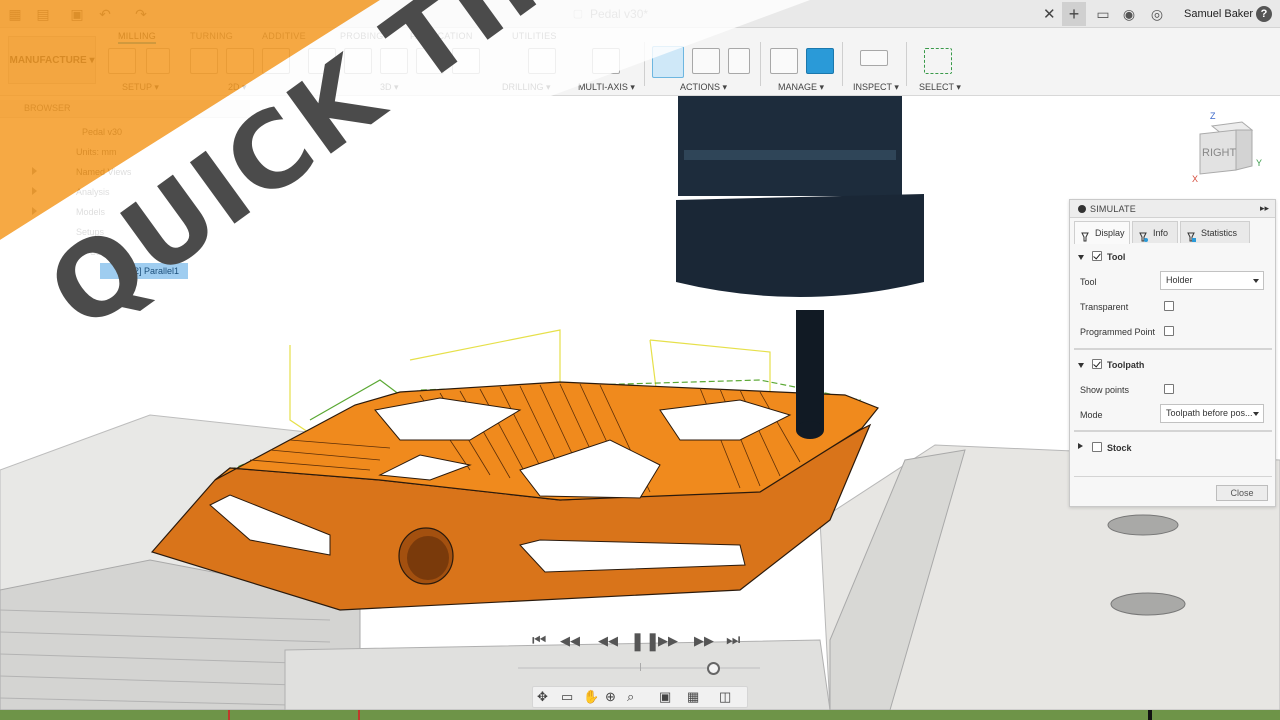 Image resolution: width=1280 pixels, height=720 pixels. What do you see at coordinates (43, 14) in the screenshot?
I see `file-icon: ▤` at bounding box center [43, 14].